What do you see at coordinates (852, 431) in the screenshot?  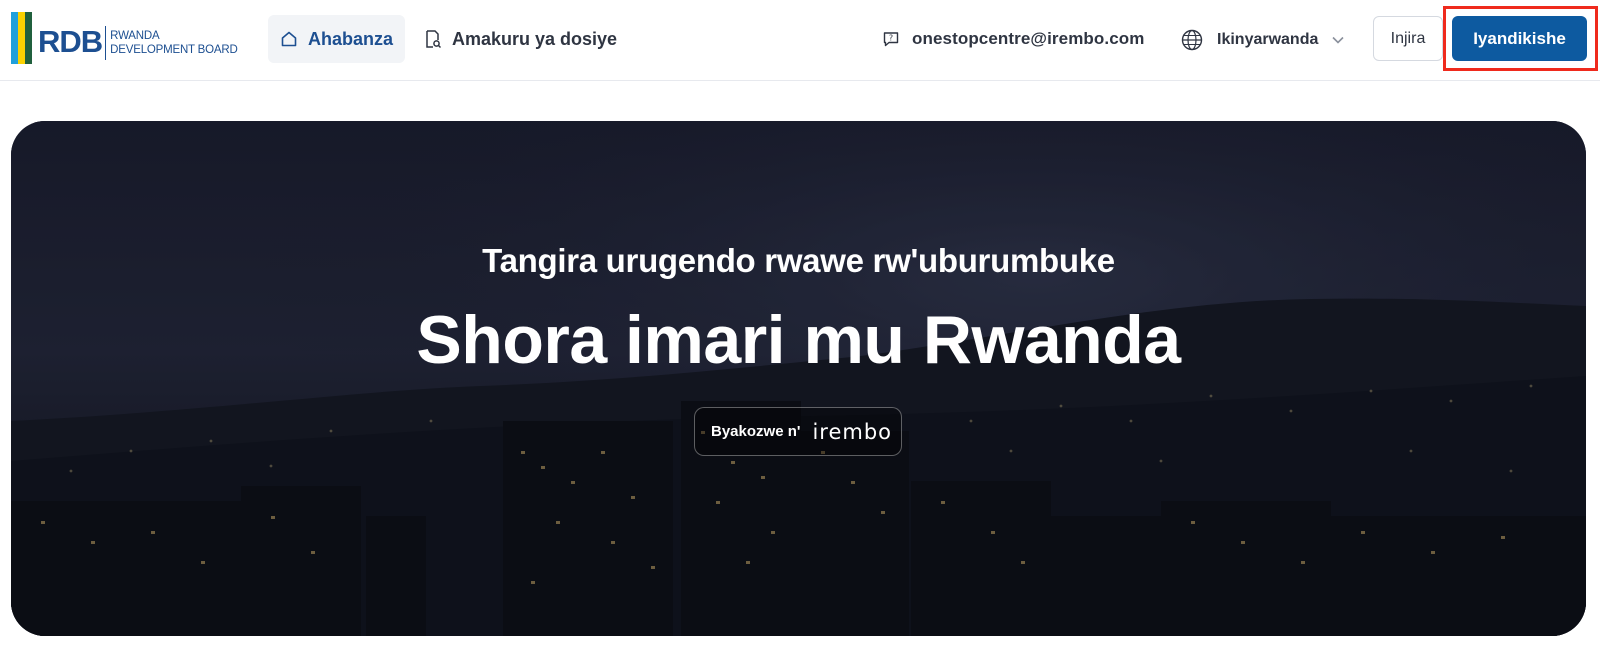 I see `irembo-logo-text: irembo` at bounding box center [852, 431].